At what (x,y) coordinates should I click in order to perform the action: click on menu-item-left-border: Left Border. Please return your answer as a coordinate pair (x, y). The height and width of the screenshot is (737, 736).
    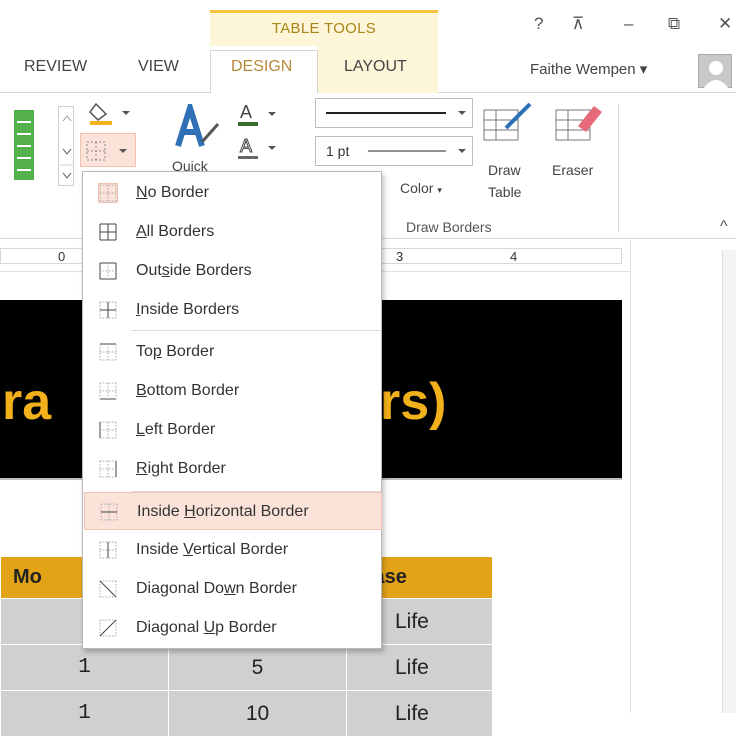
    Looking at the image, I should click on (233, 430).